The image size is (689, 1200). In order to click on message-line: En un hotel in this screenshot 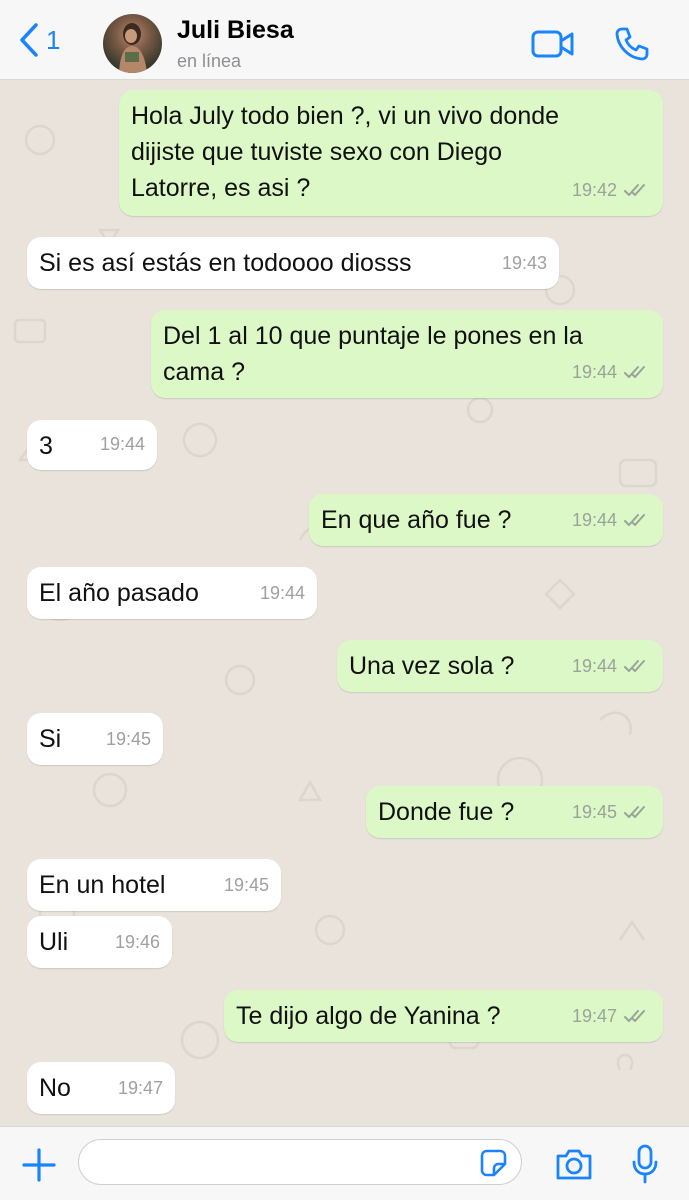, I will do `click(102, 885)`.